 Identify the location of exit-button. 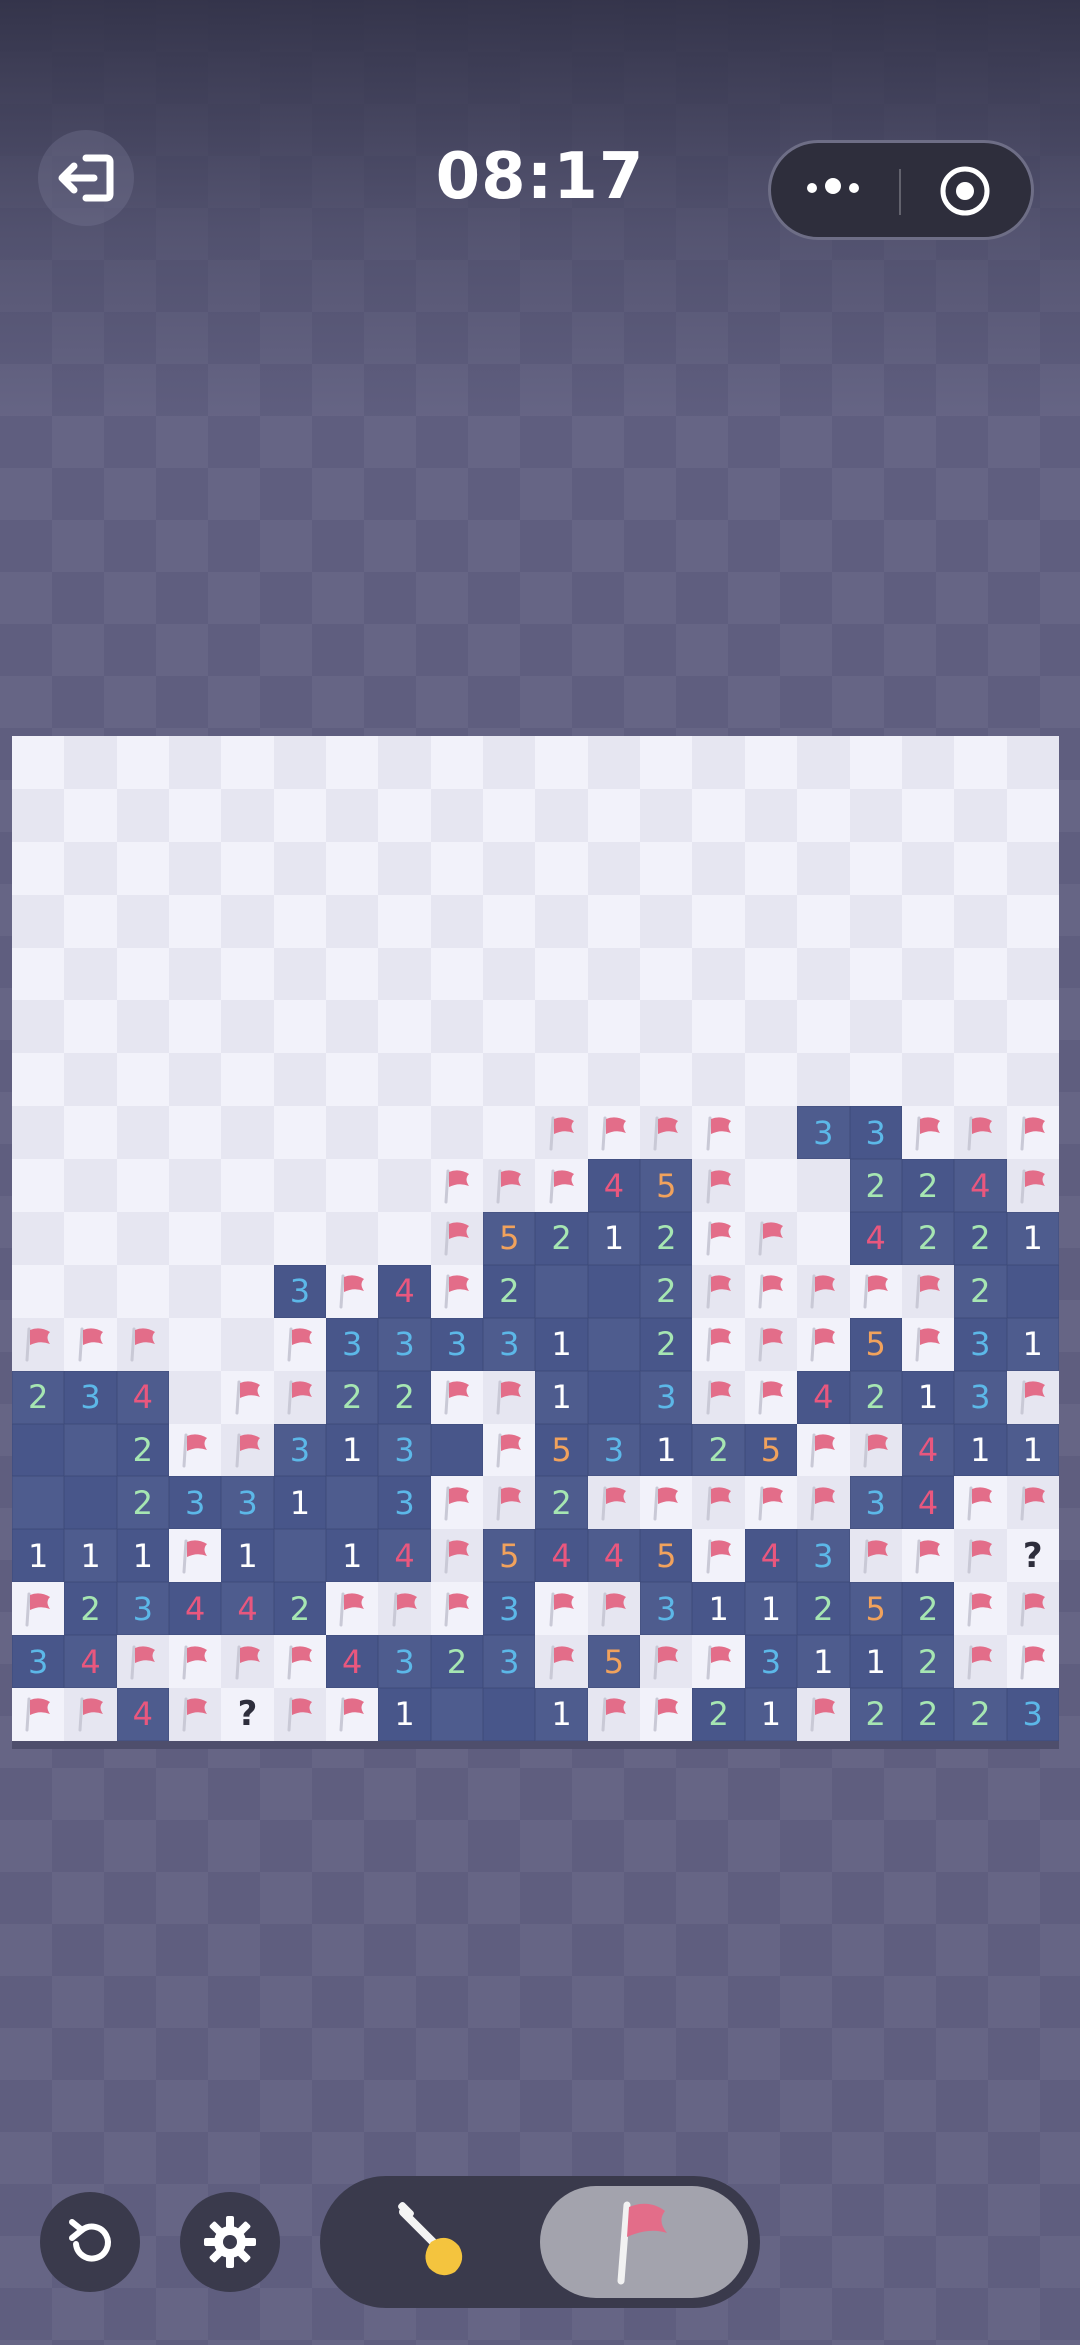
(86, 178).